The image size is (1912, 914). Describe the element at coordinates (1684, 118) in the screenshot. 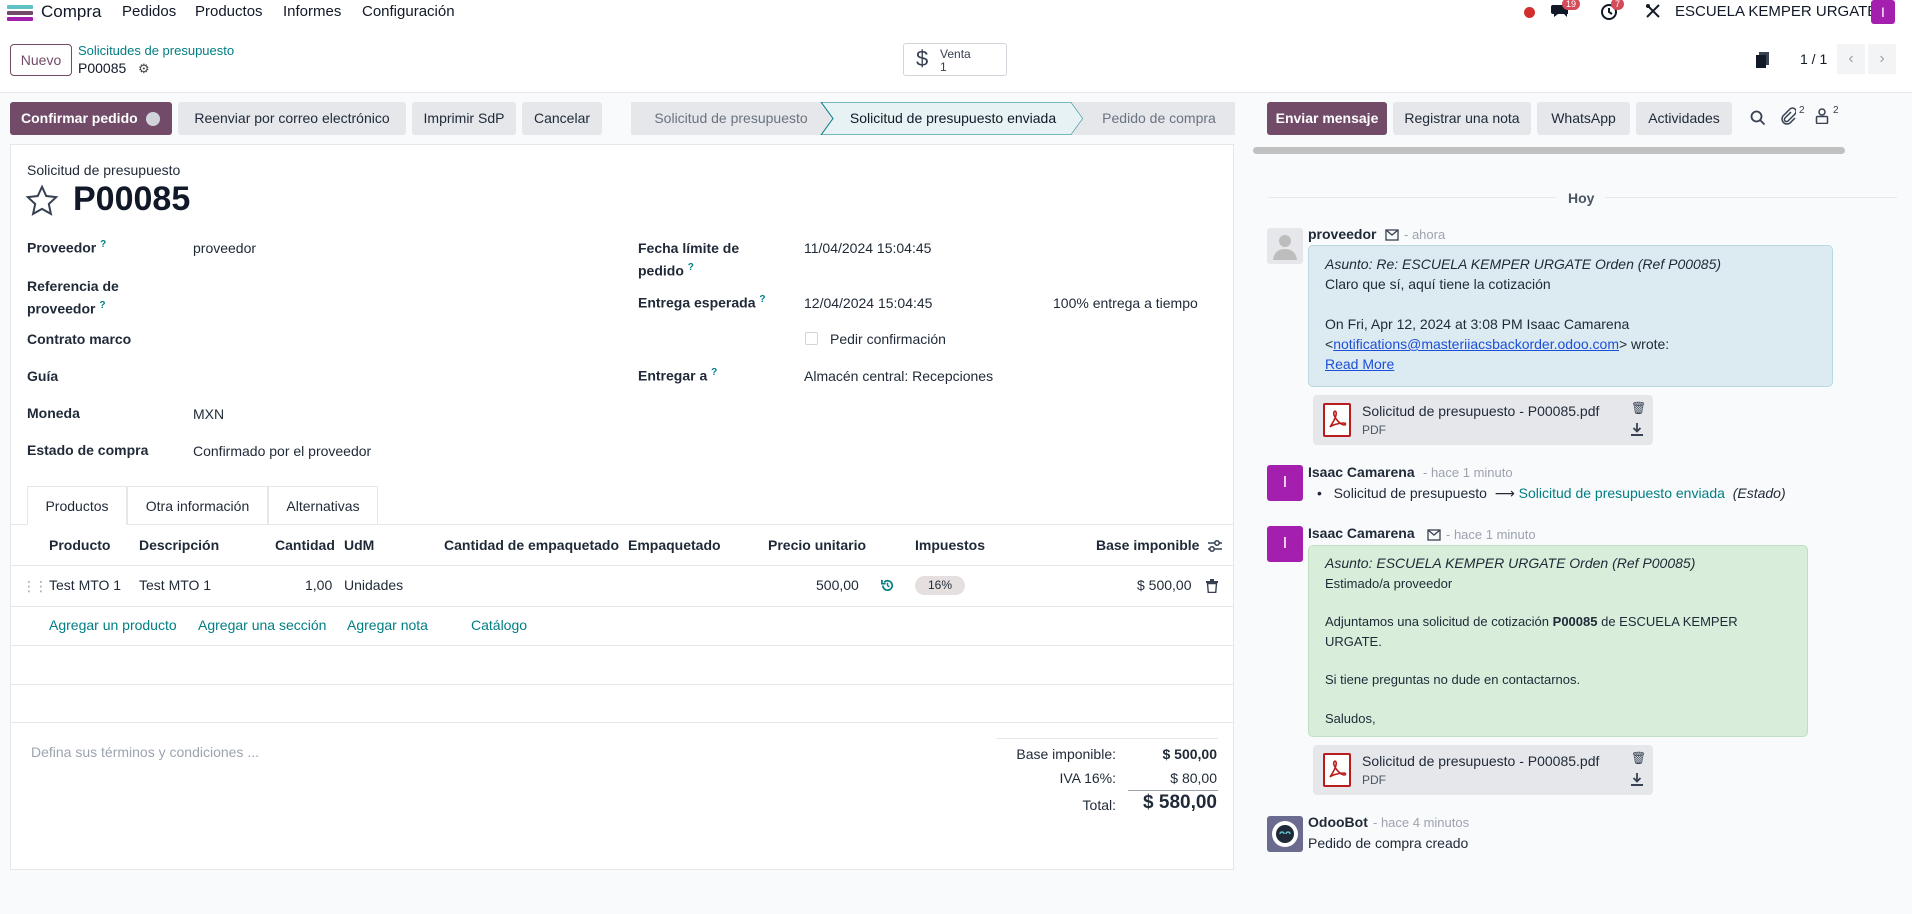

I see `activities-button: Actividades` at that location.